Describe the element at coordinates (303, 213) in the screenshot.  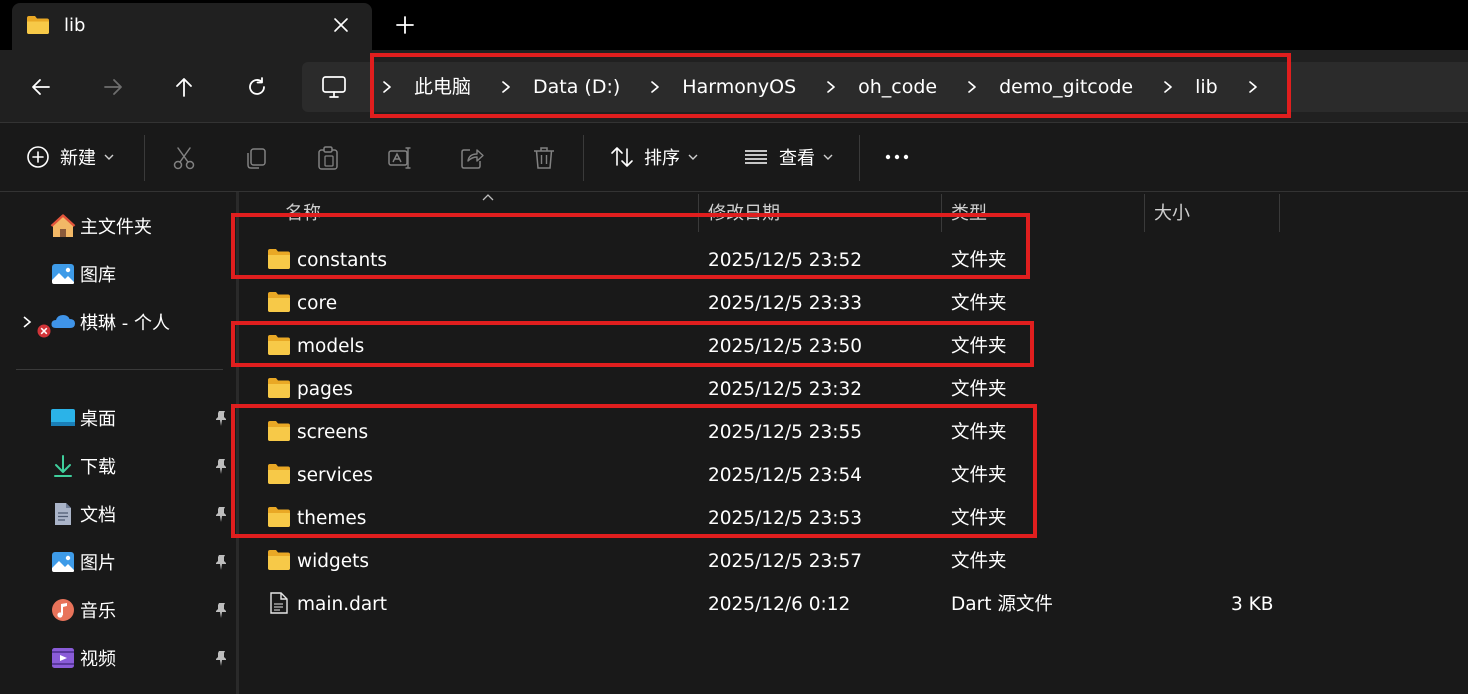
I see `column-header-name: 名称` at that location.